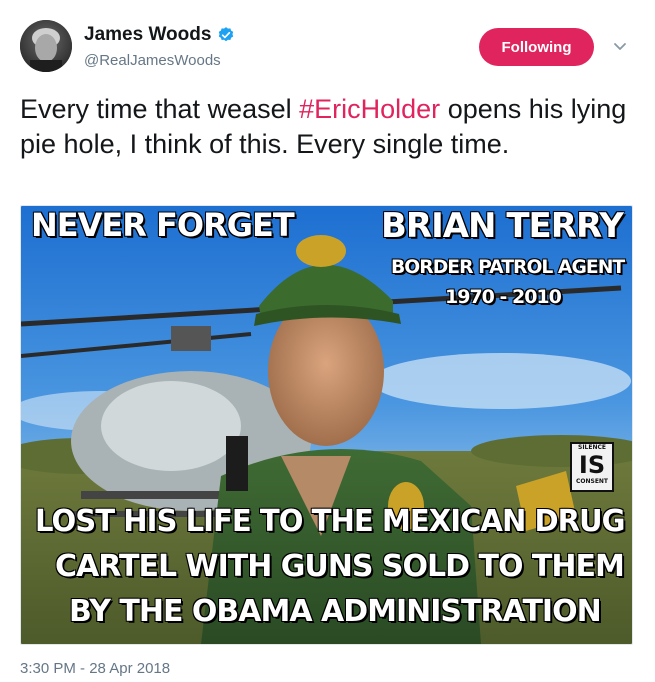  I want to click on silence-is-consent-badge: SILENCE IS CONSENT, so click(592, 467).